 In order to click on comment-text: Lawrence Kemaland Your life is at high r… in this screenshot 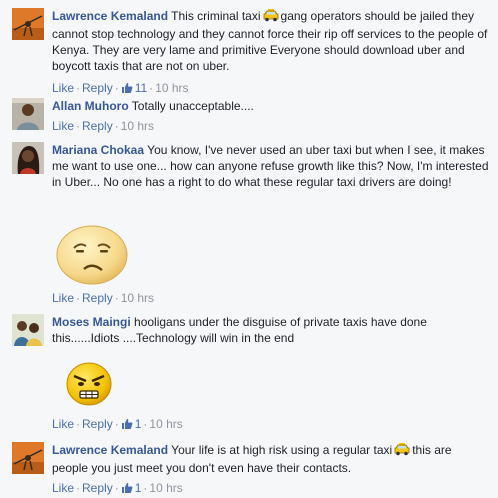, I will do `click(271, 459)`.